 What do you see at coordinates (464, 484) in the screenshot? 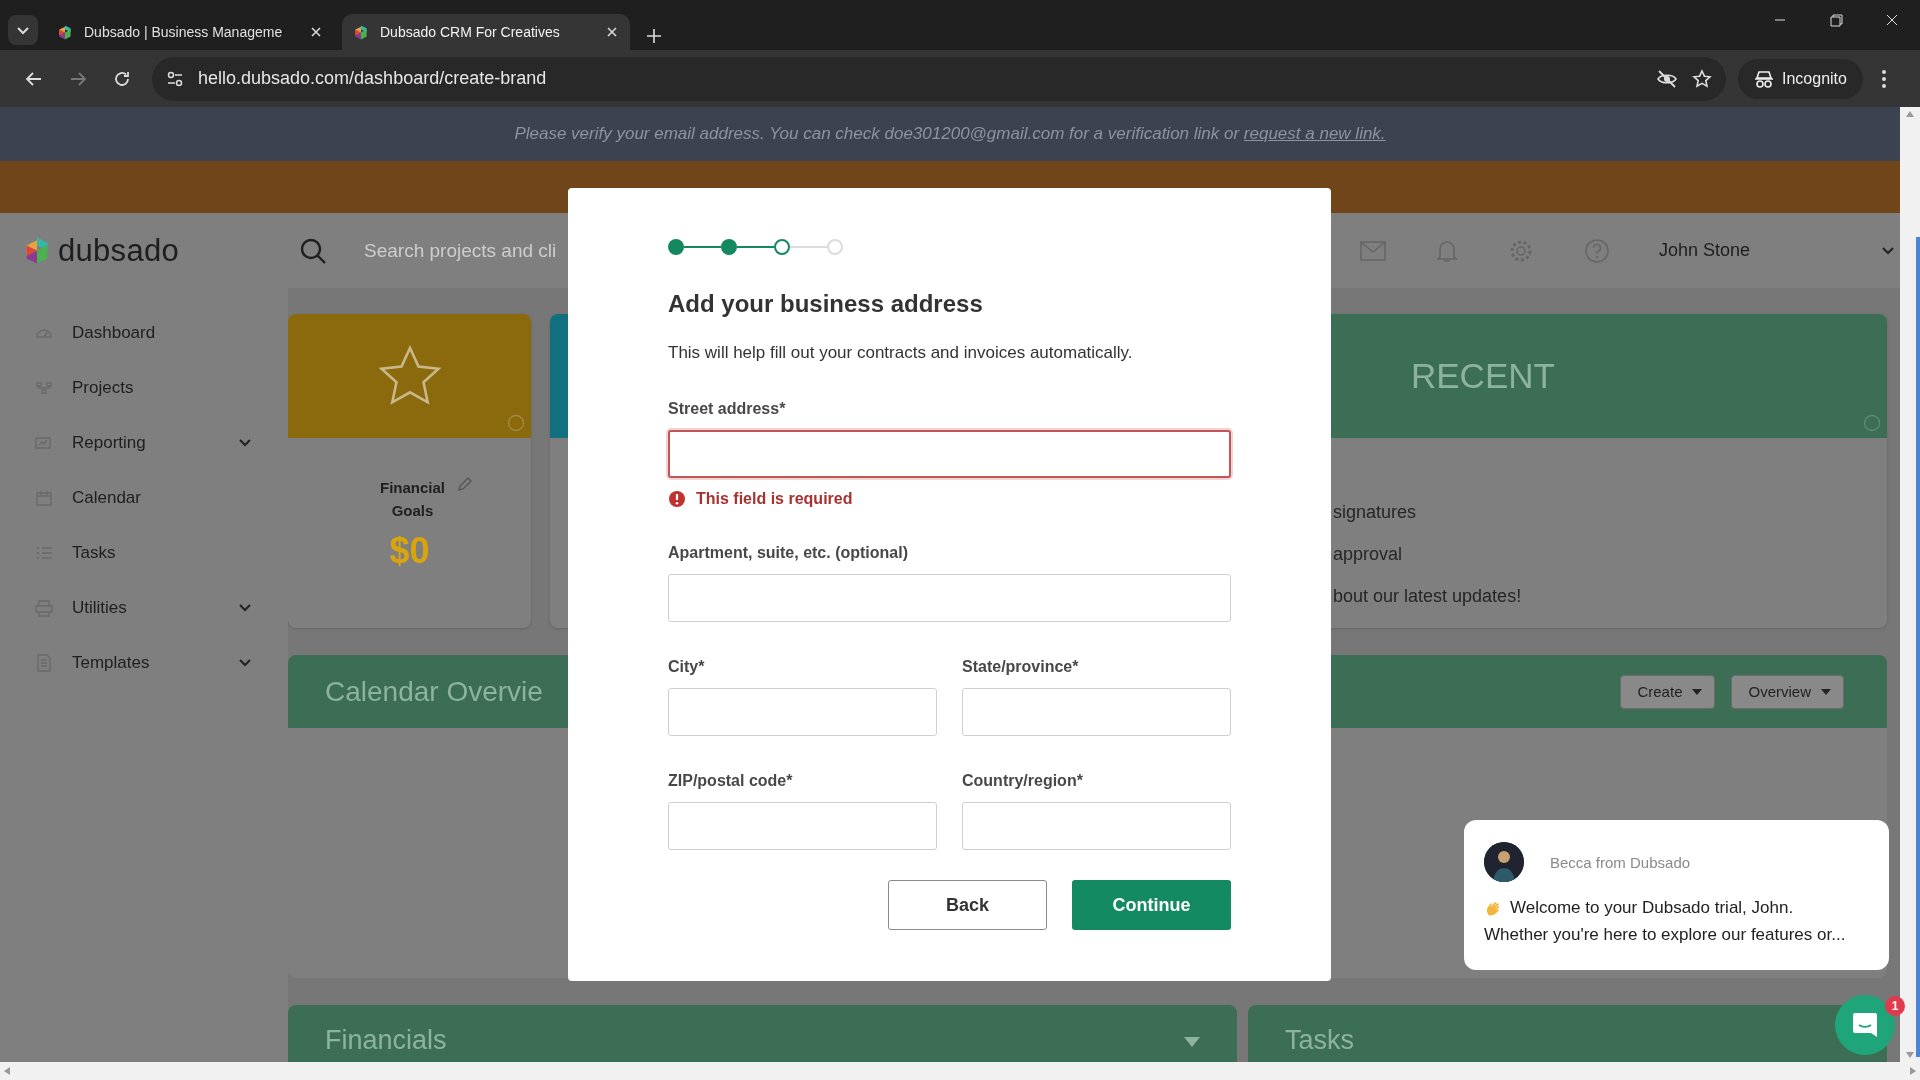
I see `pencil-icon` at bounding box center [464, 484].